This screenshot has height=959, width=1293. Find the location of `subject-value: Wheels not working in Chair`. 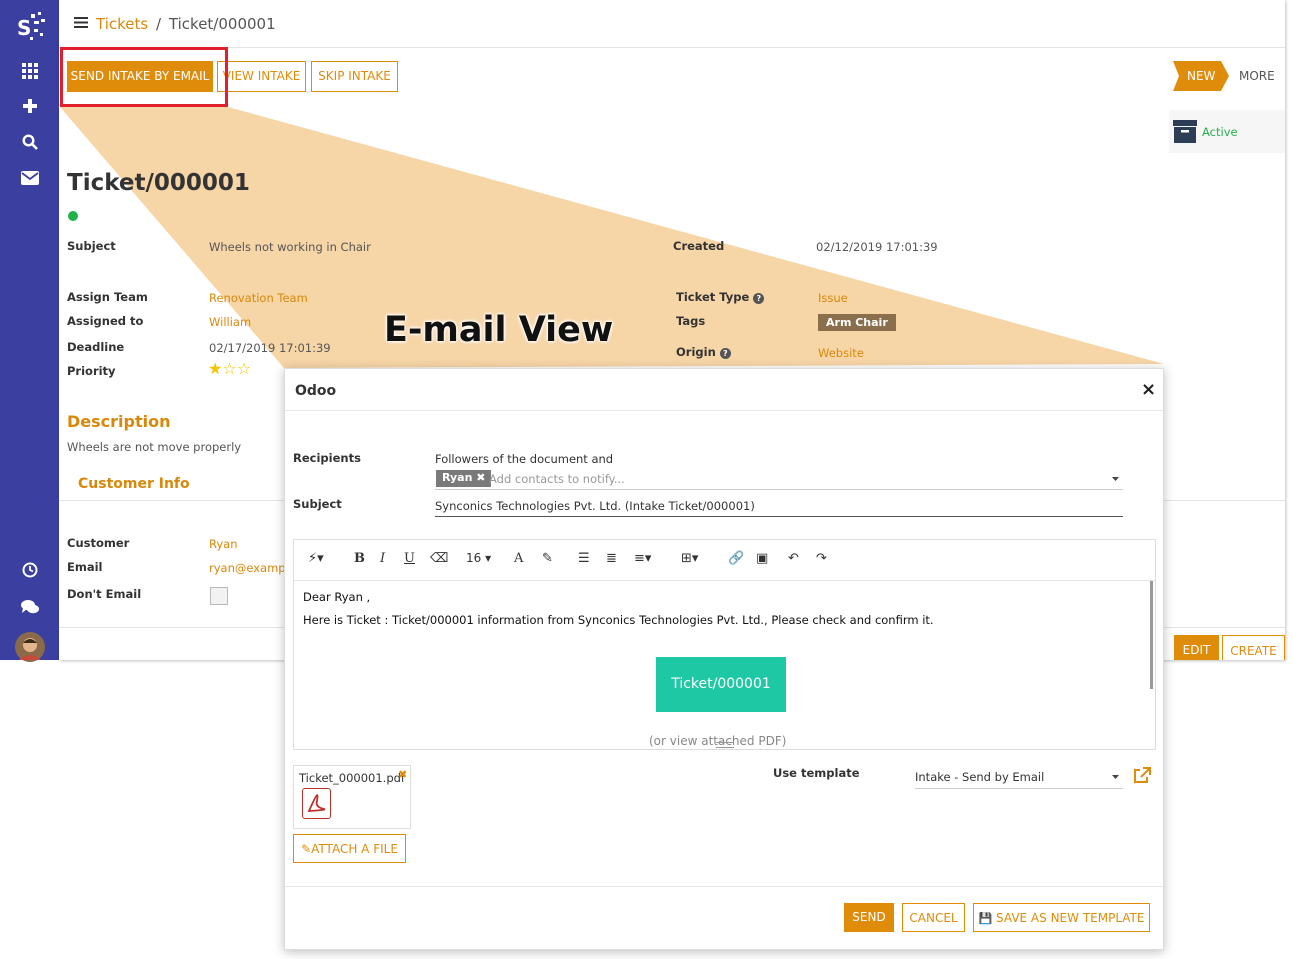

subject-value: Wheels not working in Chair is located at coordinates (290, 247).